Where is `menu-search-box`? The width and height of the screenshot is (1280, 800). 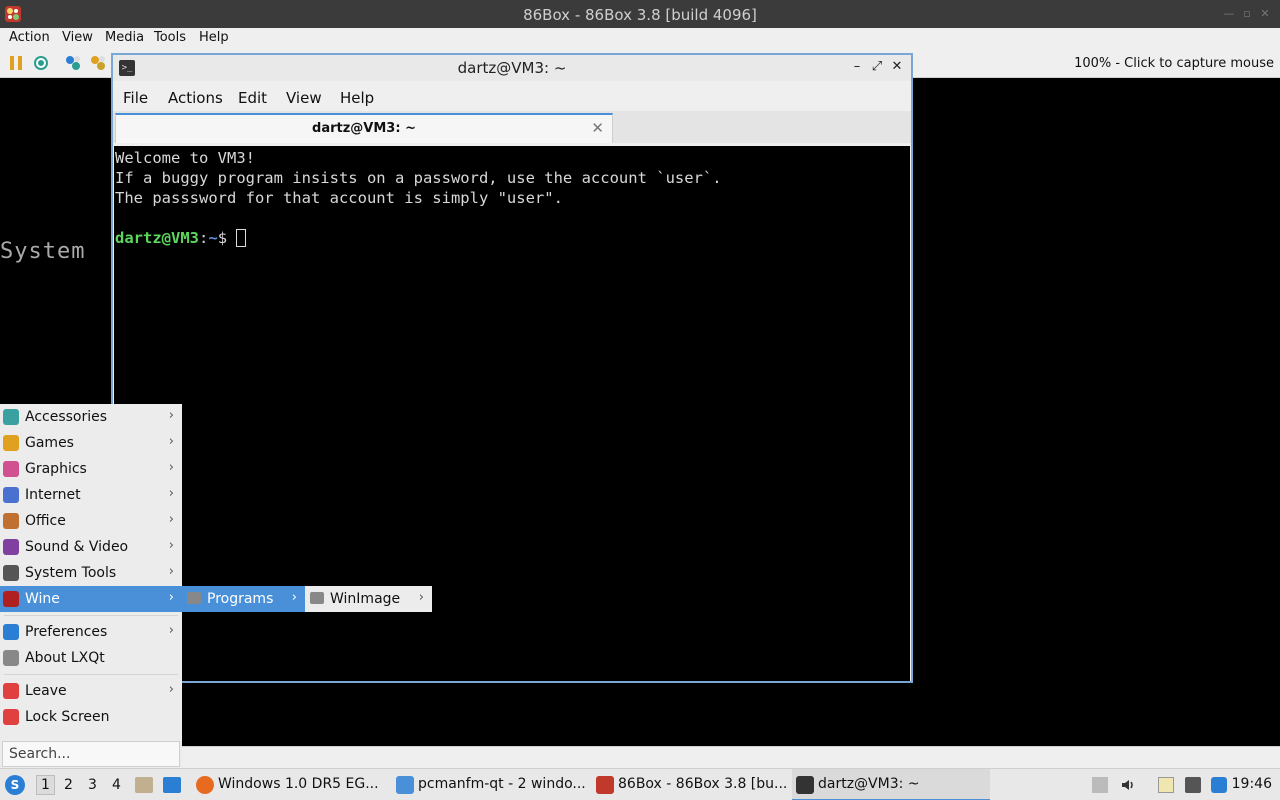
menu-search-box is located at coordinates (91, 754).